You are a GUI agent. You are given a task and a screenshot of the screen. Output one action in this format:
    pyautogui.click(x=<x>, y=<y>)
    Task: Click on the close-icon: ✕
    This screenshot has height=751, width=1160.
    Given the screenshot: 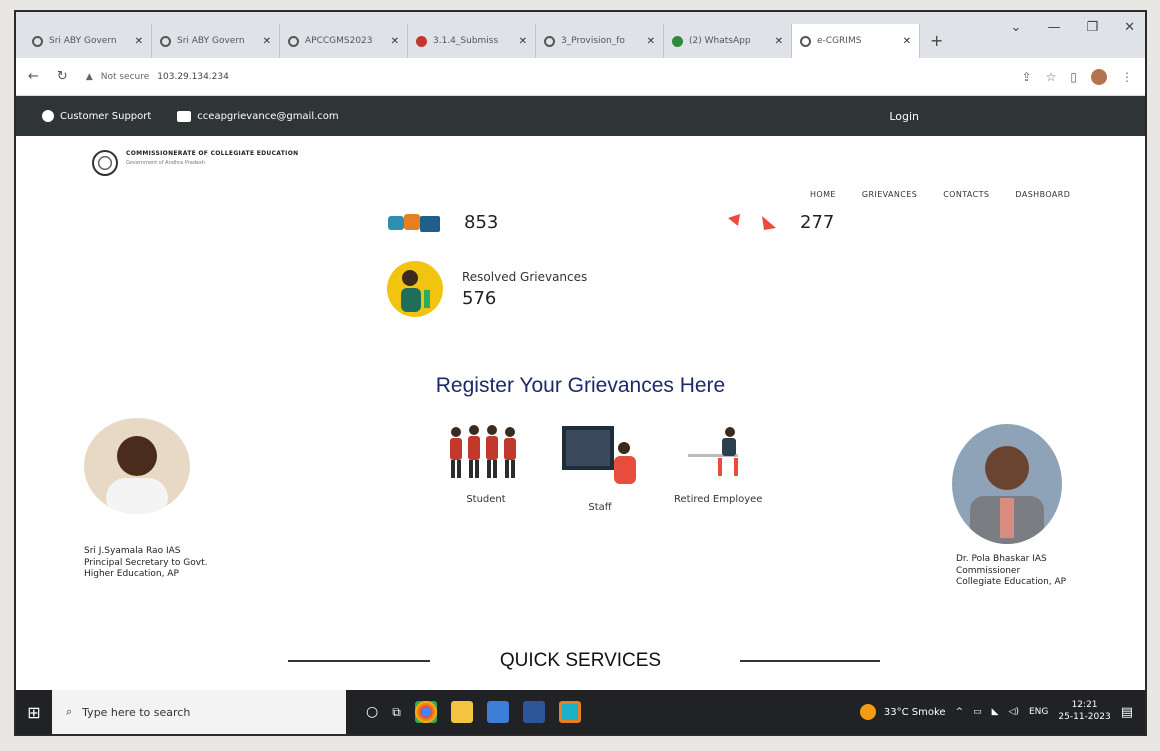 What is the action you would take?
    pyautogui.click(x=1129, y=27)
    